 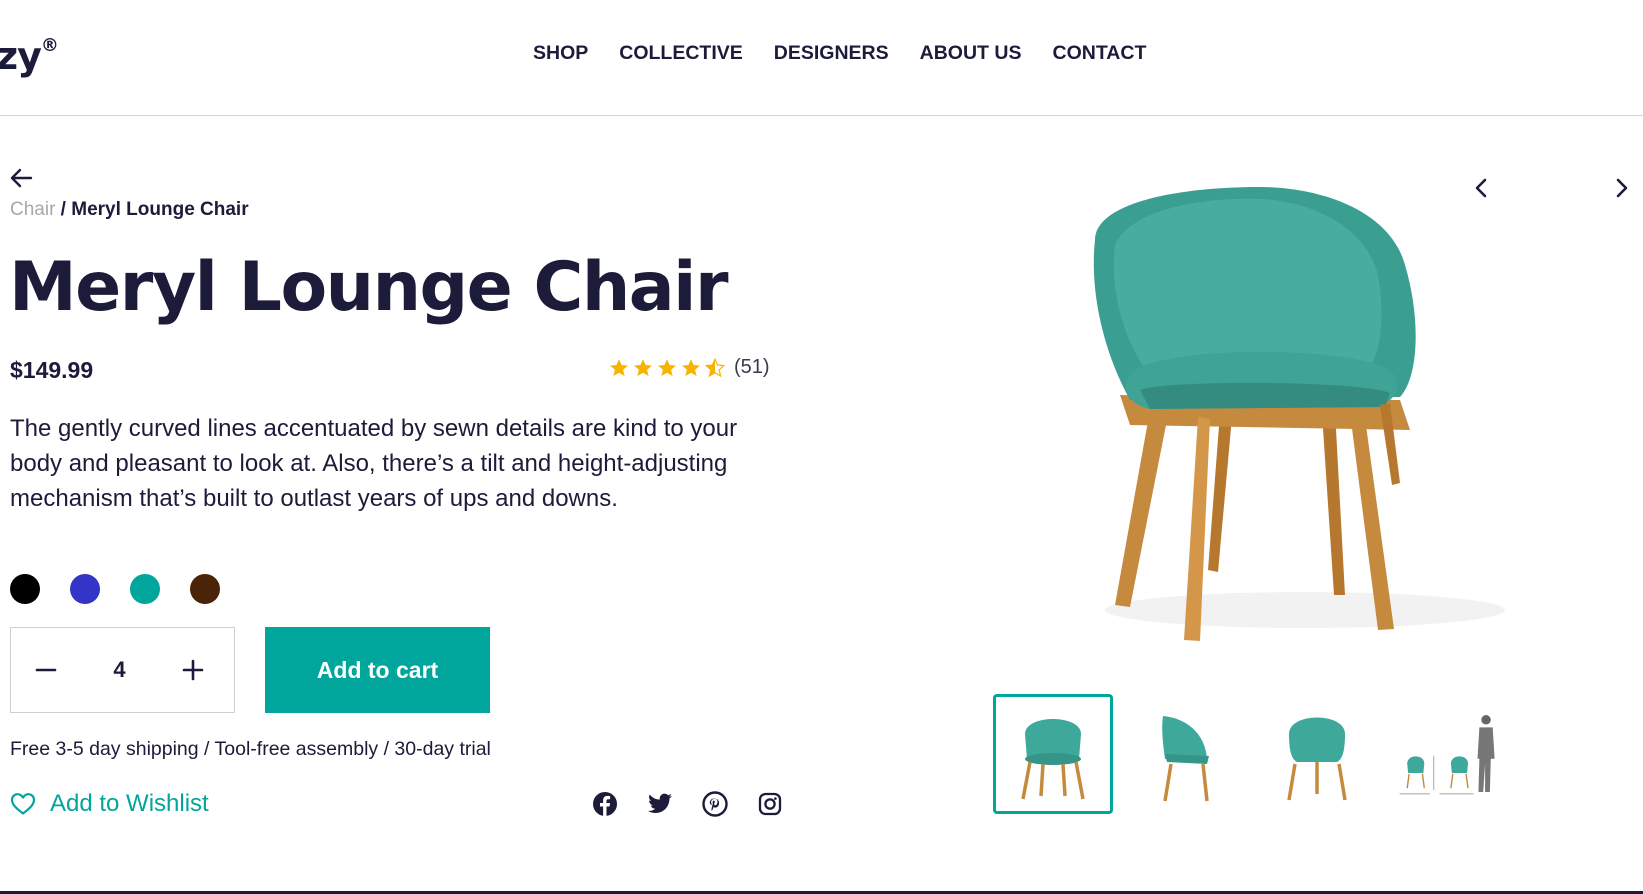 What do you see at coordinates (687, 804) in the screenshot?
I see `social-share` at bounding box center [687, 804].